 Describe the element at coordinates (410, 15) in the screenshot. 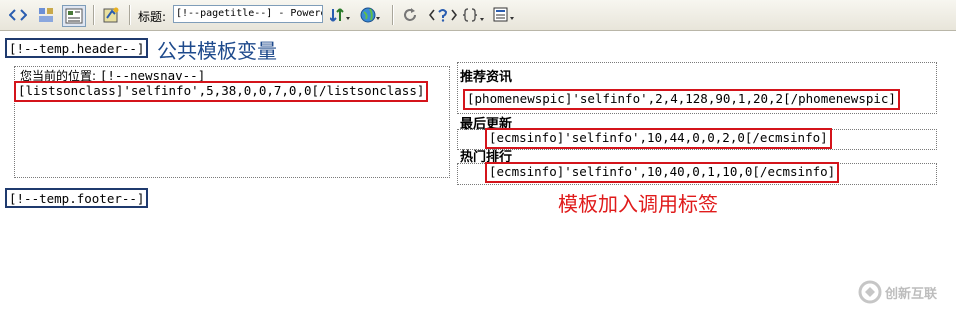

I see `refresh-icon` at that location.